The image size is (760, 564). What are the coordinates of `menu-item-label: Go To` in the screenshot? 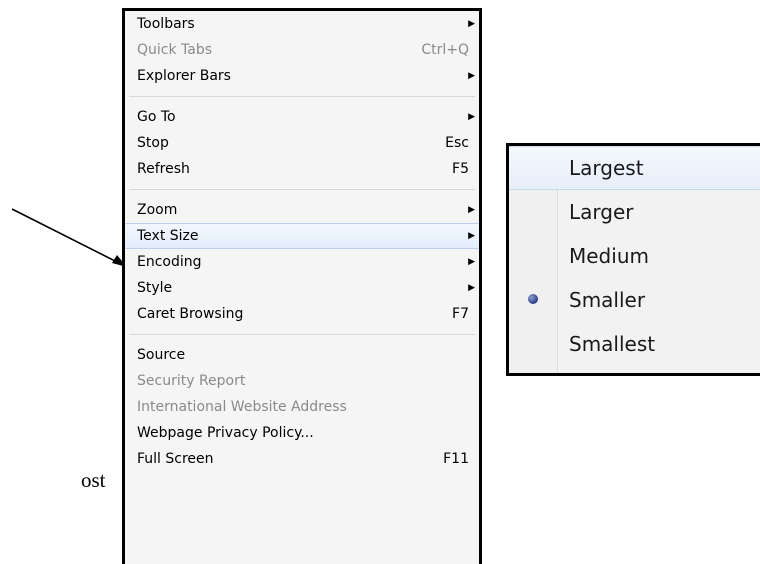 It's located at (156, 117).